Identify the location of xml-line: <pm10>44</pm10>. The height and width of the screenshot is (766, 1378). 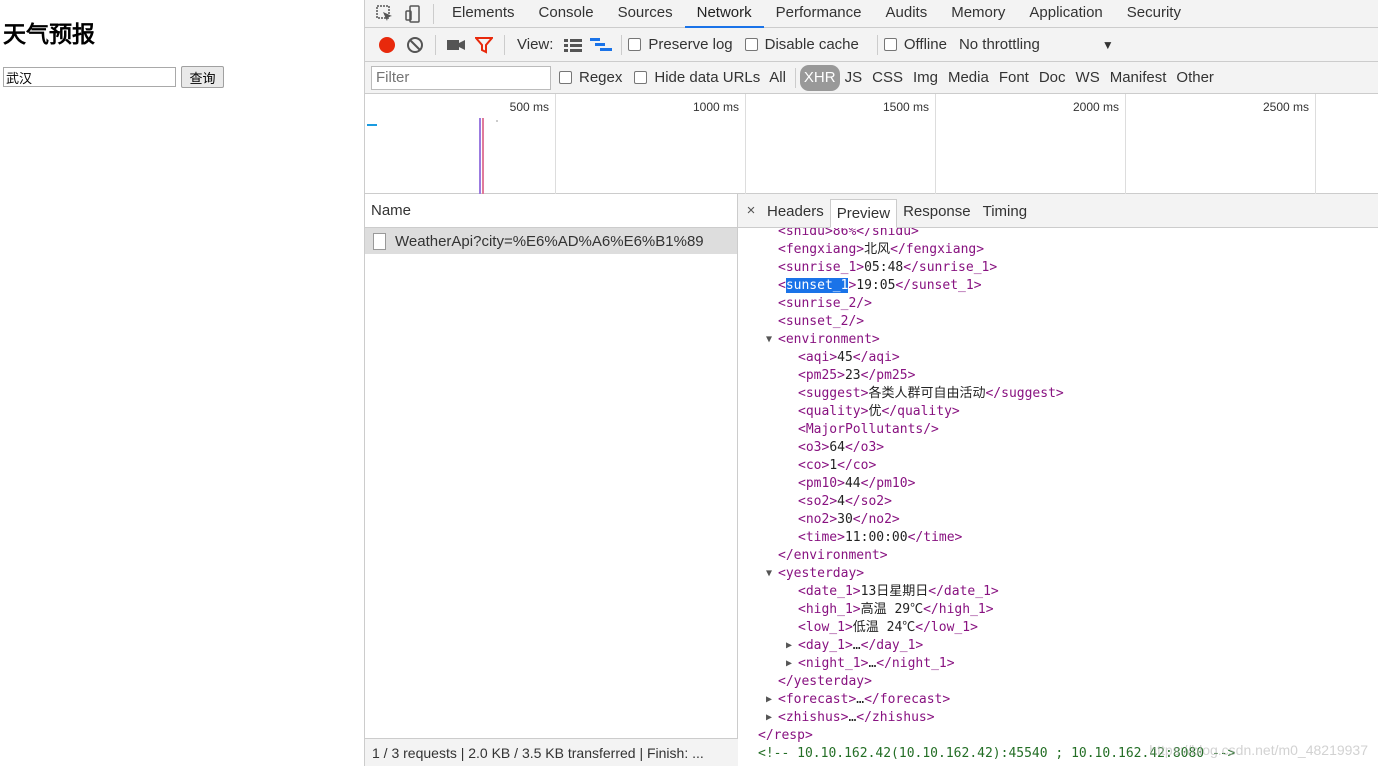
(856, 484).